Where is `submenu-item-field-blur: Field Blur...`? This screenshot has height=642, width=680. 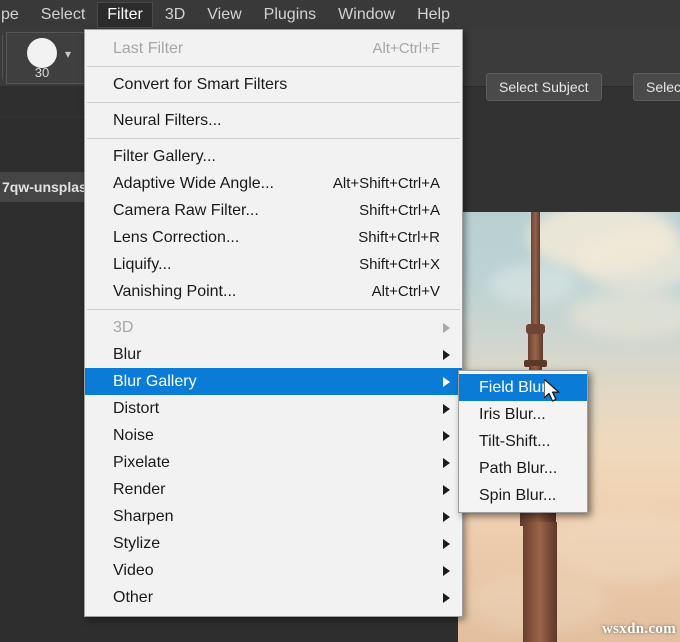 submenu-item-field-blur: Field Blur... is located at coordinates (523, 387).